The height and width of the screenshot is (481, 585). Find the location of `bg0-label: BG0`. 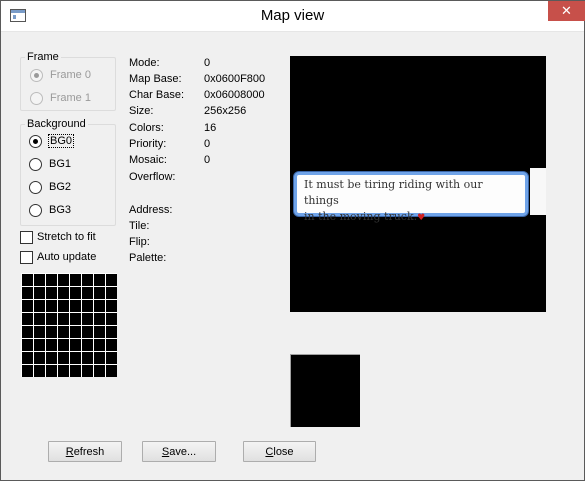

bg0-label: BG0 is located at coordinates (61, 141).